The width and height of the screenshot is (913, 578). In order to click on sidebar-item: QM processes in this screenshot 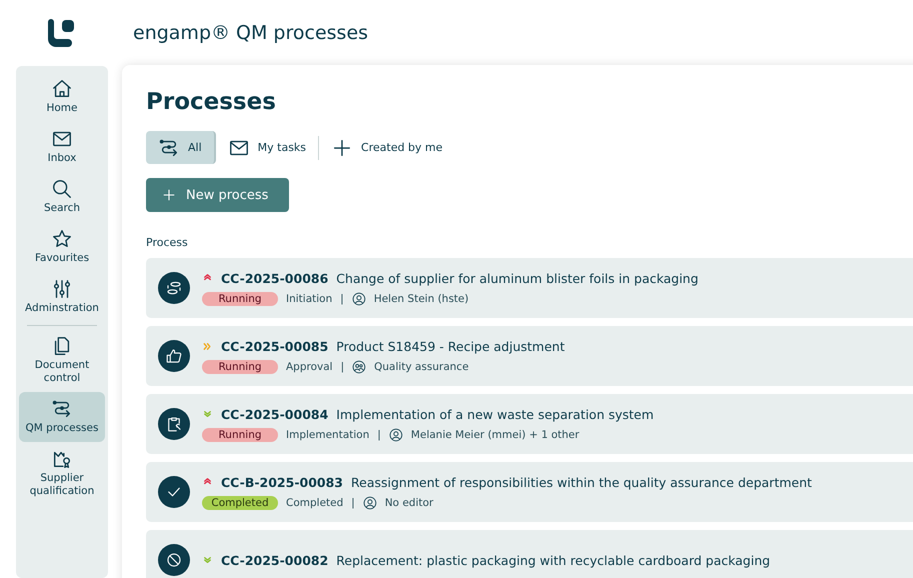, I will do `click(62, 417)`.